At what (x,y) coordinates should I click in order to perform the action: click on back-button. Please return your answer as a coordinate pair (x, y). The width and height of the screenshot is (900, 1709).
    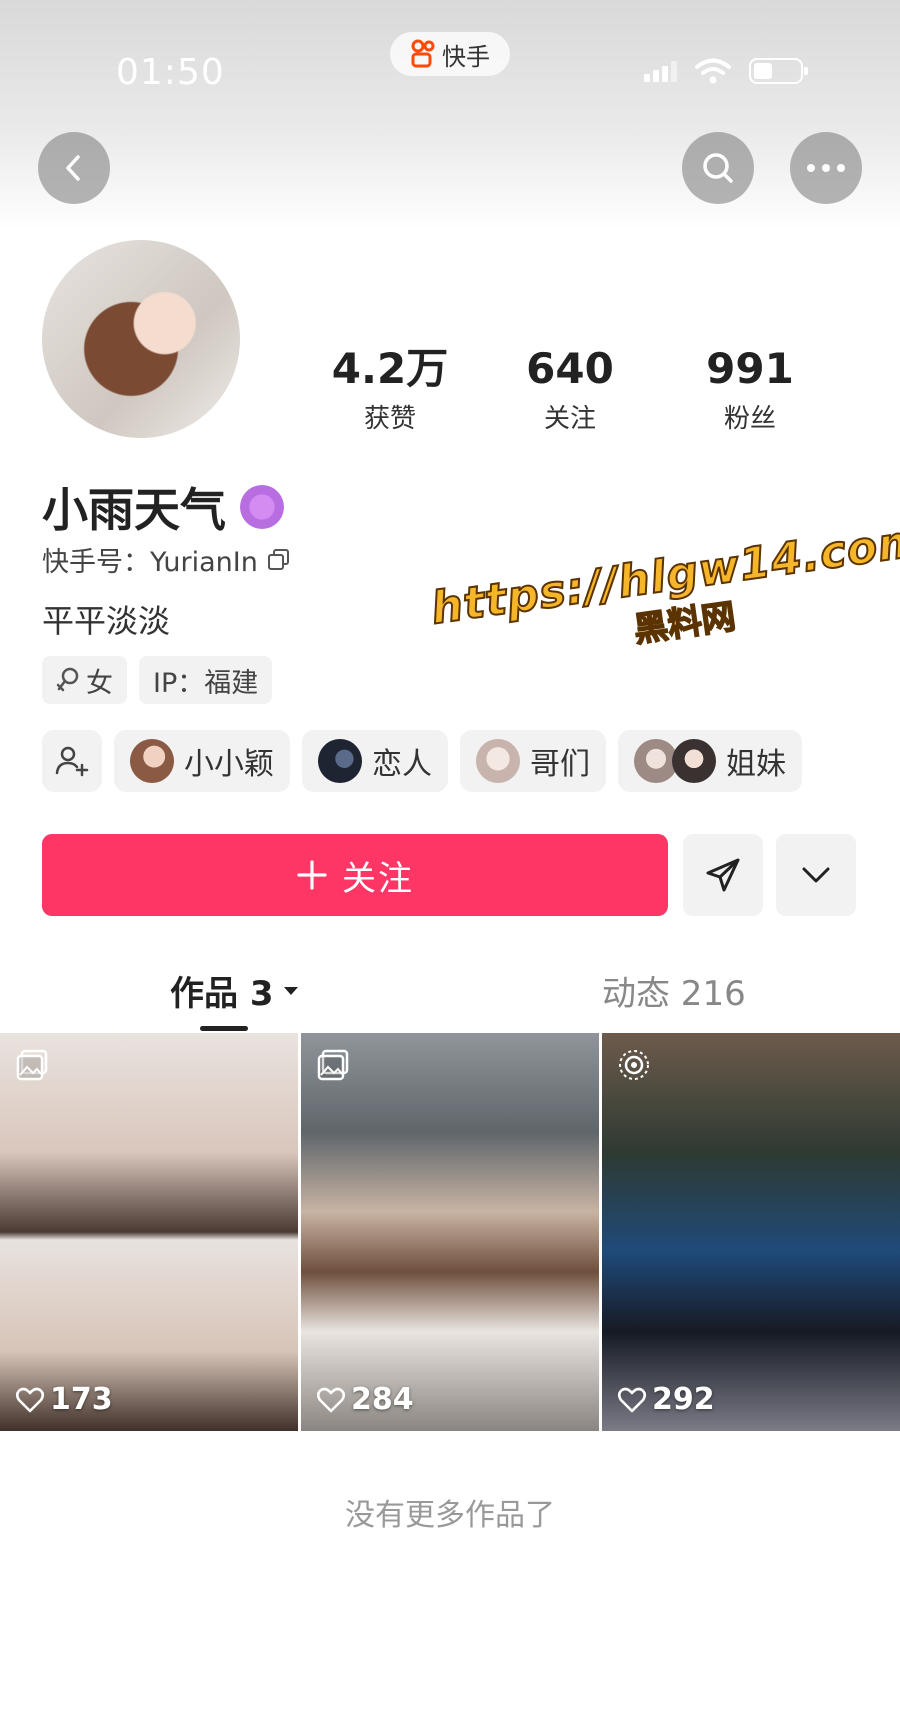
    Looking at the image, I should click on (74, 168).